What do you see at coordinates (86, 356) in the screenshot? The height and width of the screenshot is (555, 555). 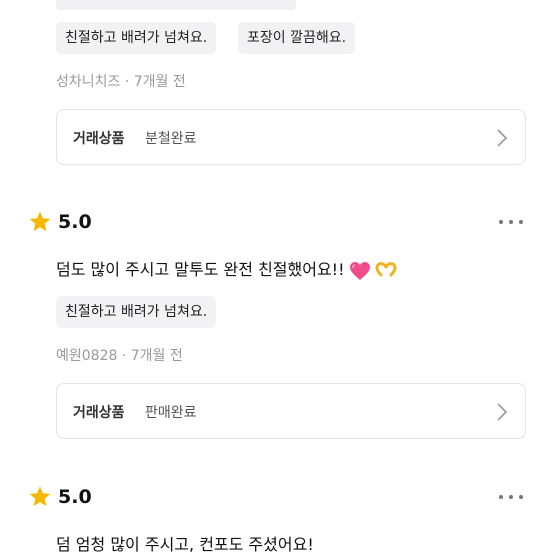 I see `review-author: 예원0828` at bounding box center [86, 356].